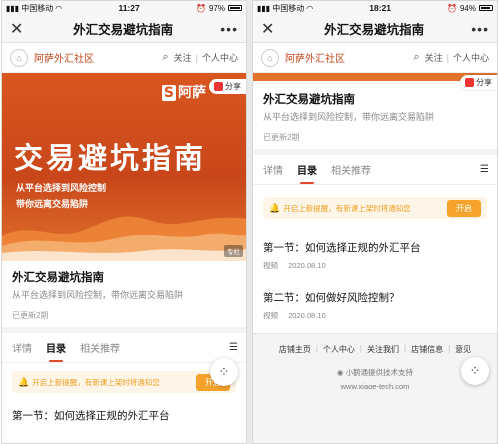 The image size is (499, 444). I want to click on lesson-item: 第二节：如何做好风险控制？ 视频 2020.08.10, so click(375, 302).